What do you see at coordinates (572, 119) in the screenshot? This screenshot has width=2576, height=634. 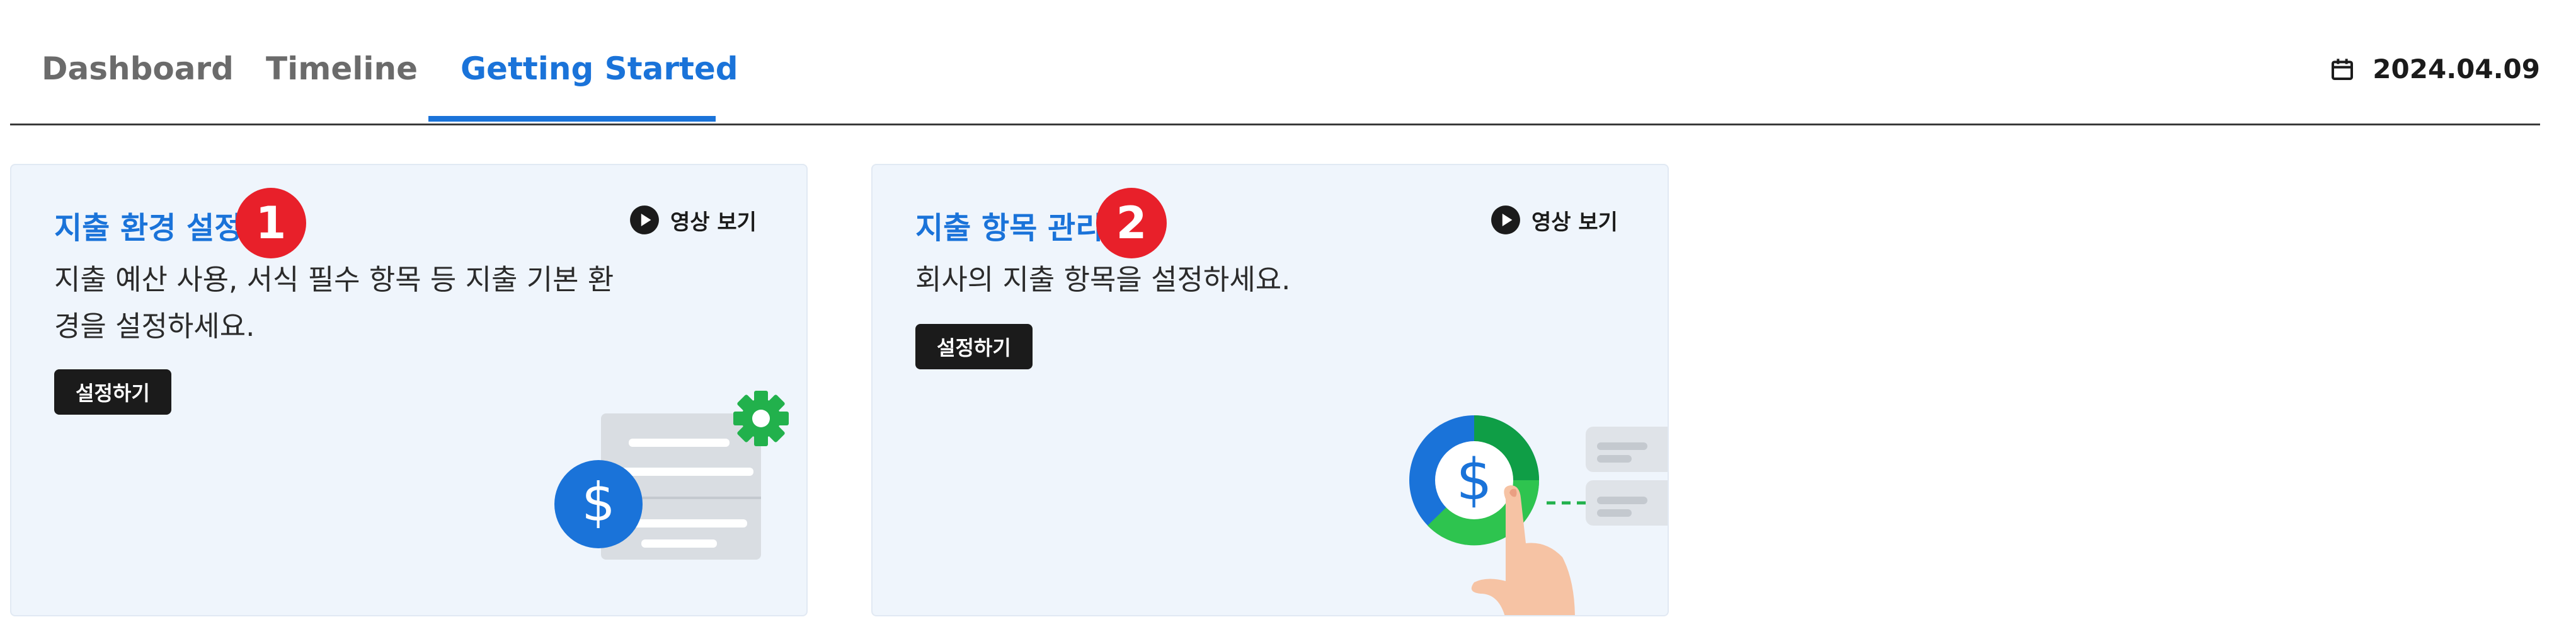 I see `active-tab-indicator` at bounding box center [572, 119].